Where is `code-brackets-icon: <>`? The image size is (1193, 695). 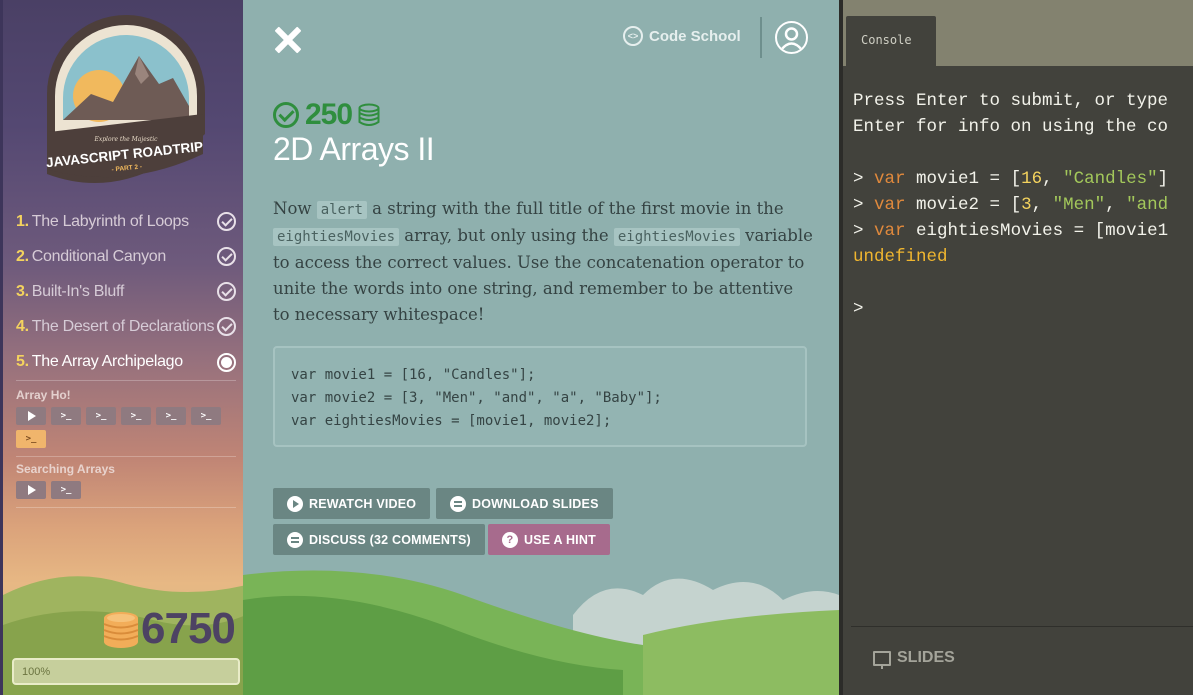
code-brackets-icon: <> is located at coordinates (633, 36).